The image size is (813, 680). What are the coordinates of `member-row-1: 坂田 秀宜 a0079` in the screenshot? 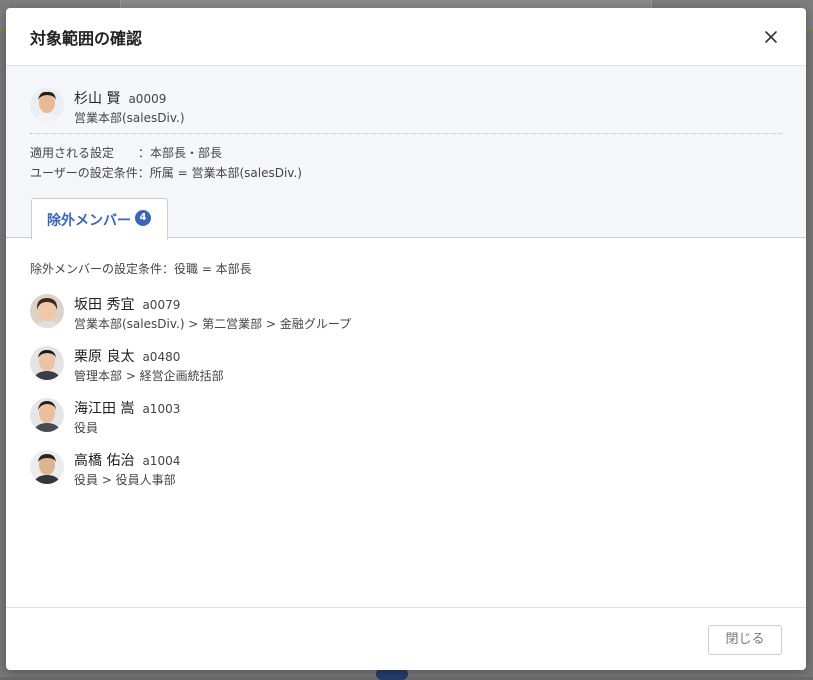 It's located at (127, 304).